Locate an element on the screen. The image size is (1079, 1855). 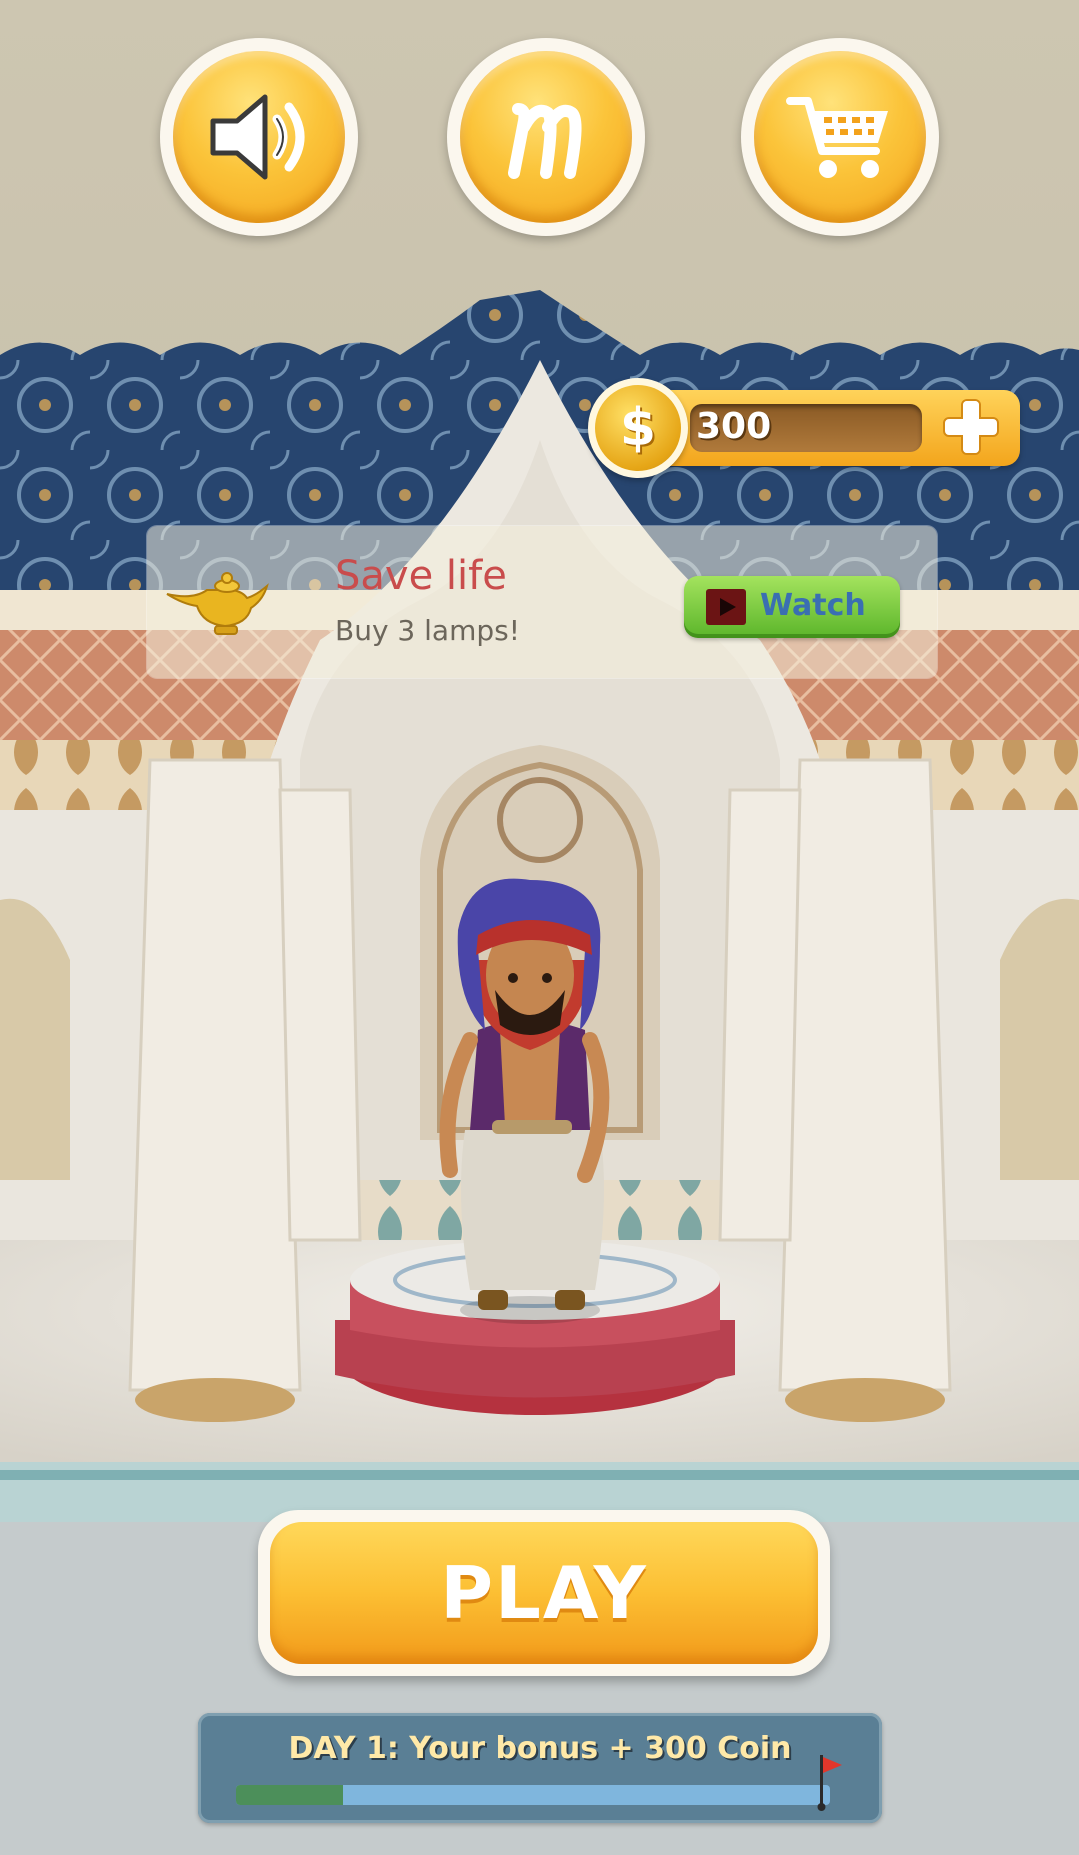
offer-title: Save life is located at coordinates (421, 576).